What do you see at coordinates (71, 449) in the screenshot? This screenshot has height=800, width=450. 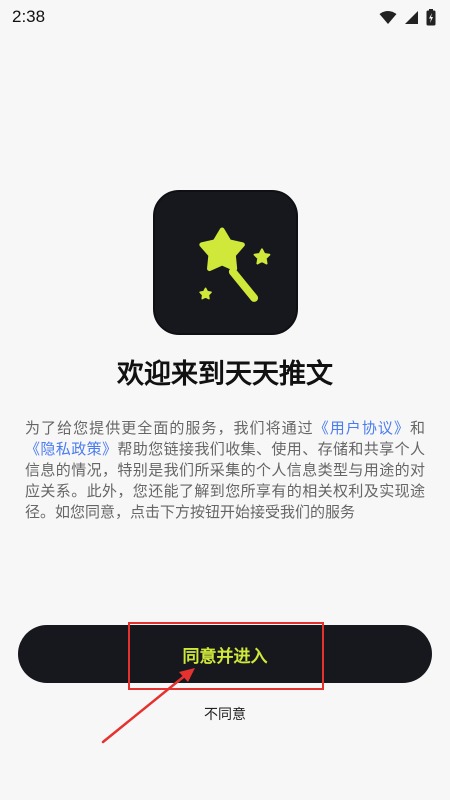 I see `privacy-policy-link: 《隐私政策》` at bounding box center [71, 449].